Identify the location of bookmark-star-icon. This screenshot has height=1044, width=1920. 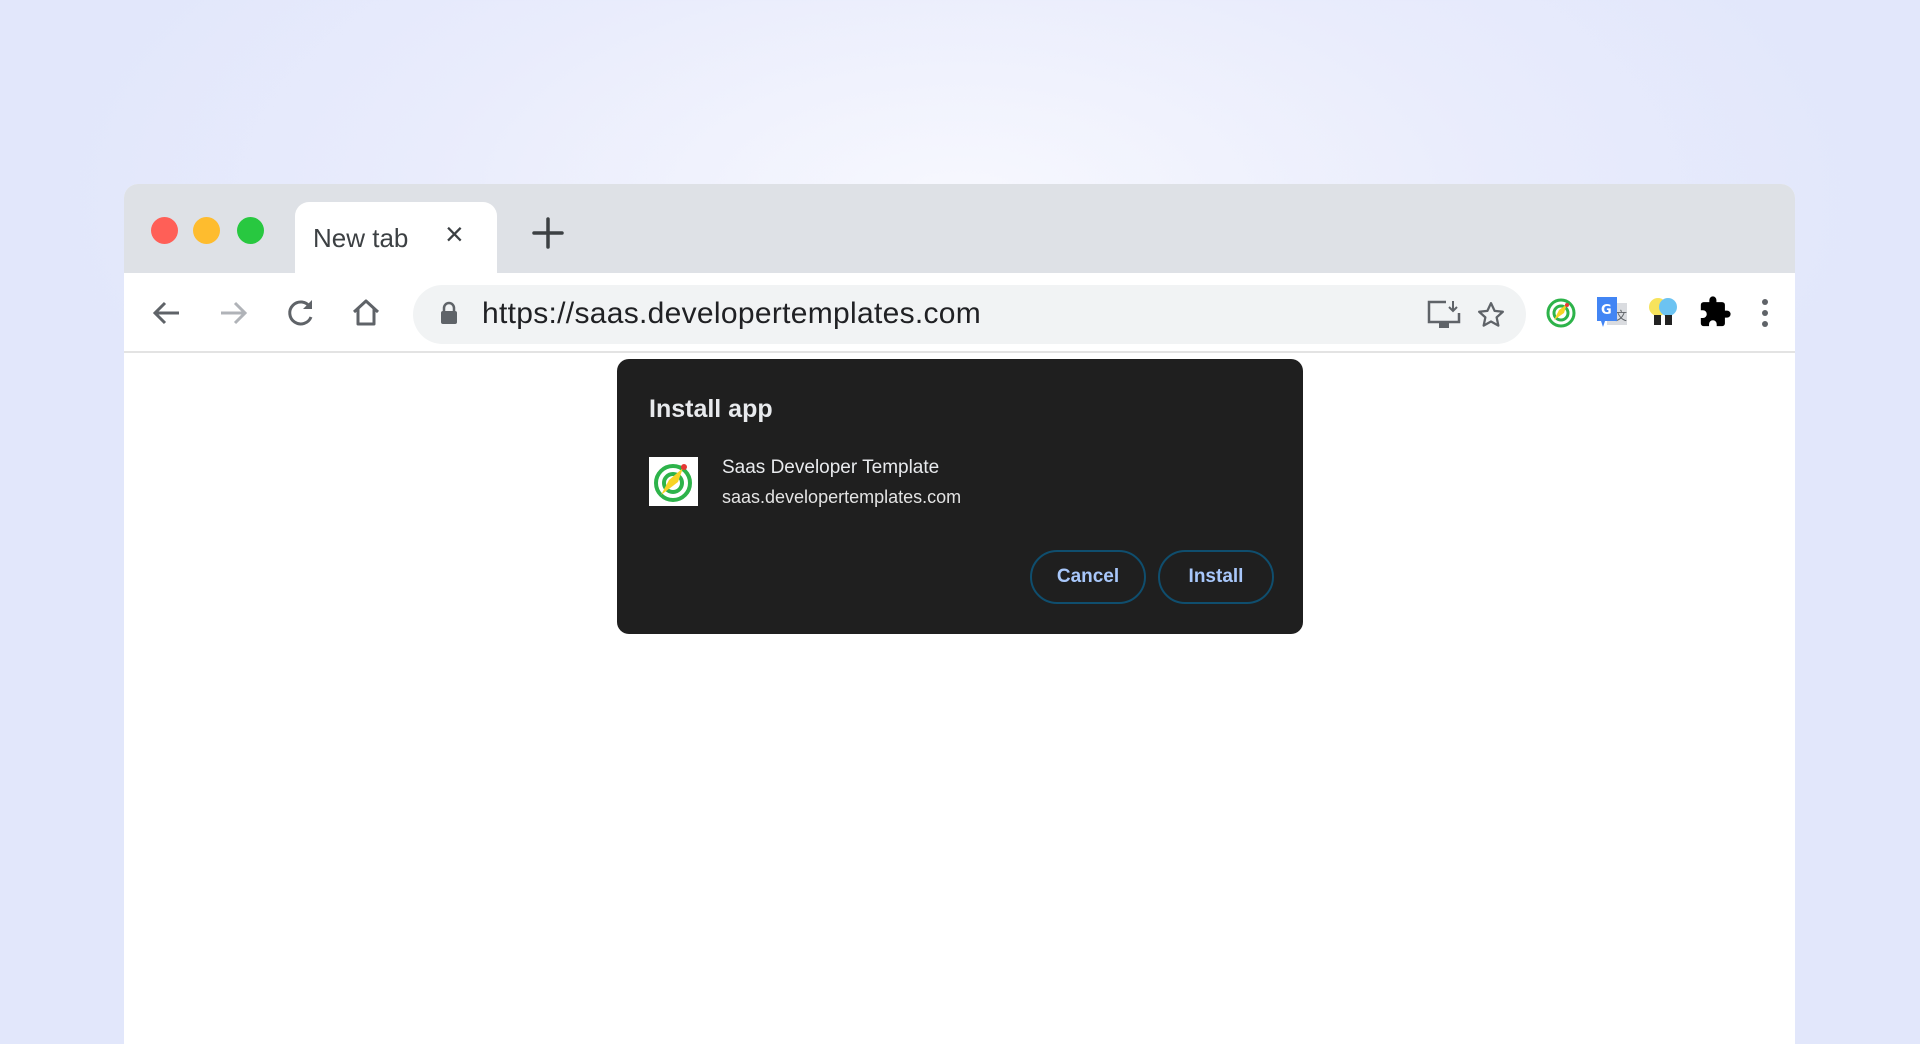
(1491, 315).